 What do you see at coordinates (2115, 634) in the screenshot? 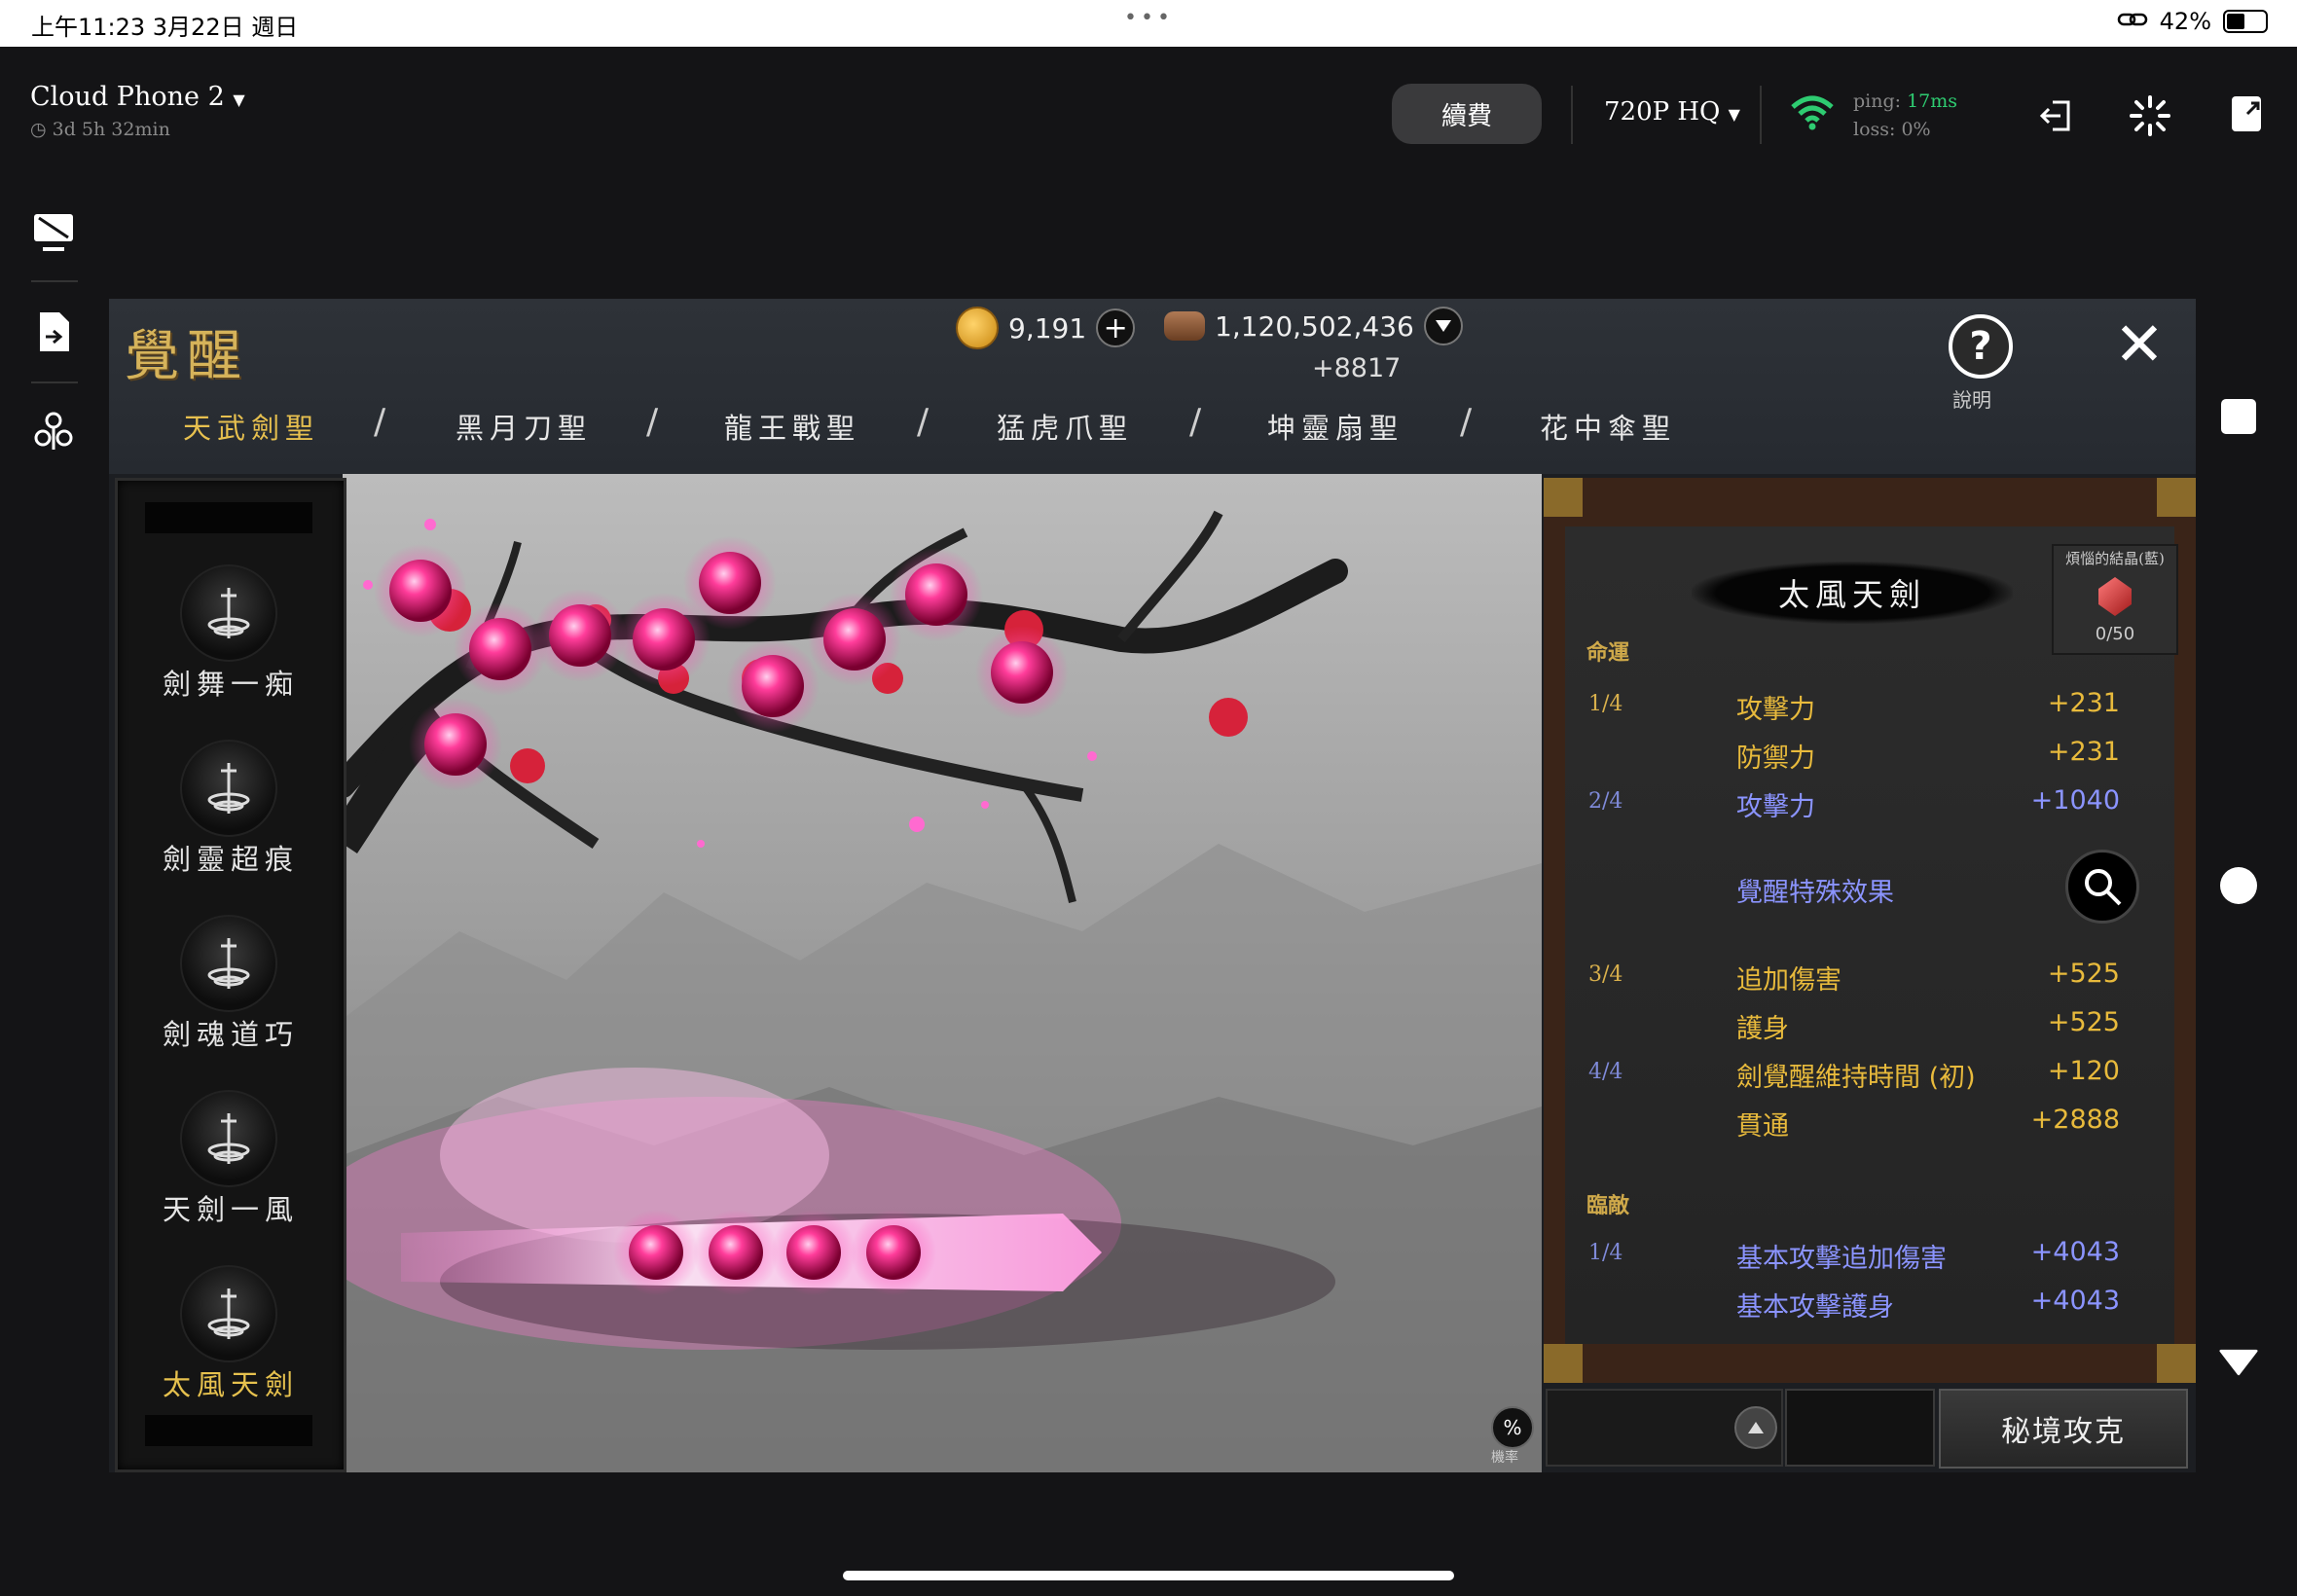
I see `crystal-count: 0/50` at bounding box center [2115, 634].